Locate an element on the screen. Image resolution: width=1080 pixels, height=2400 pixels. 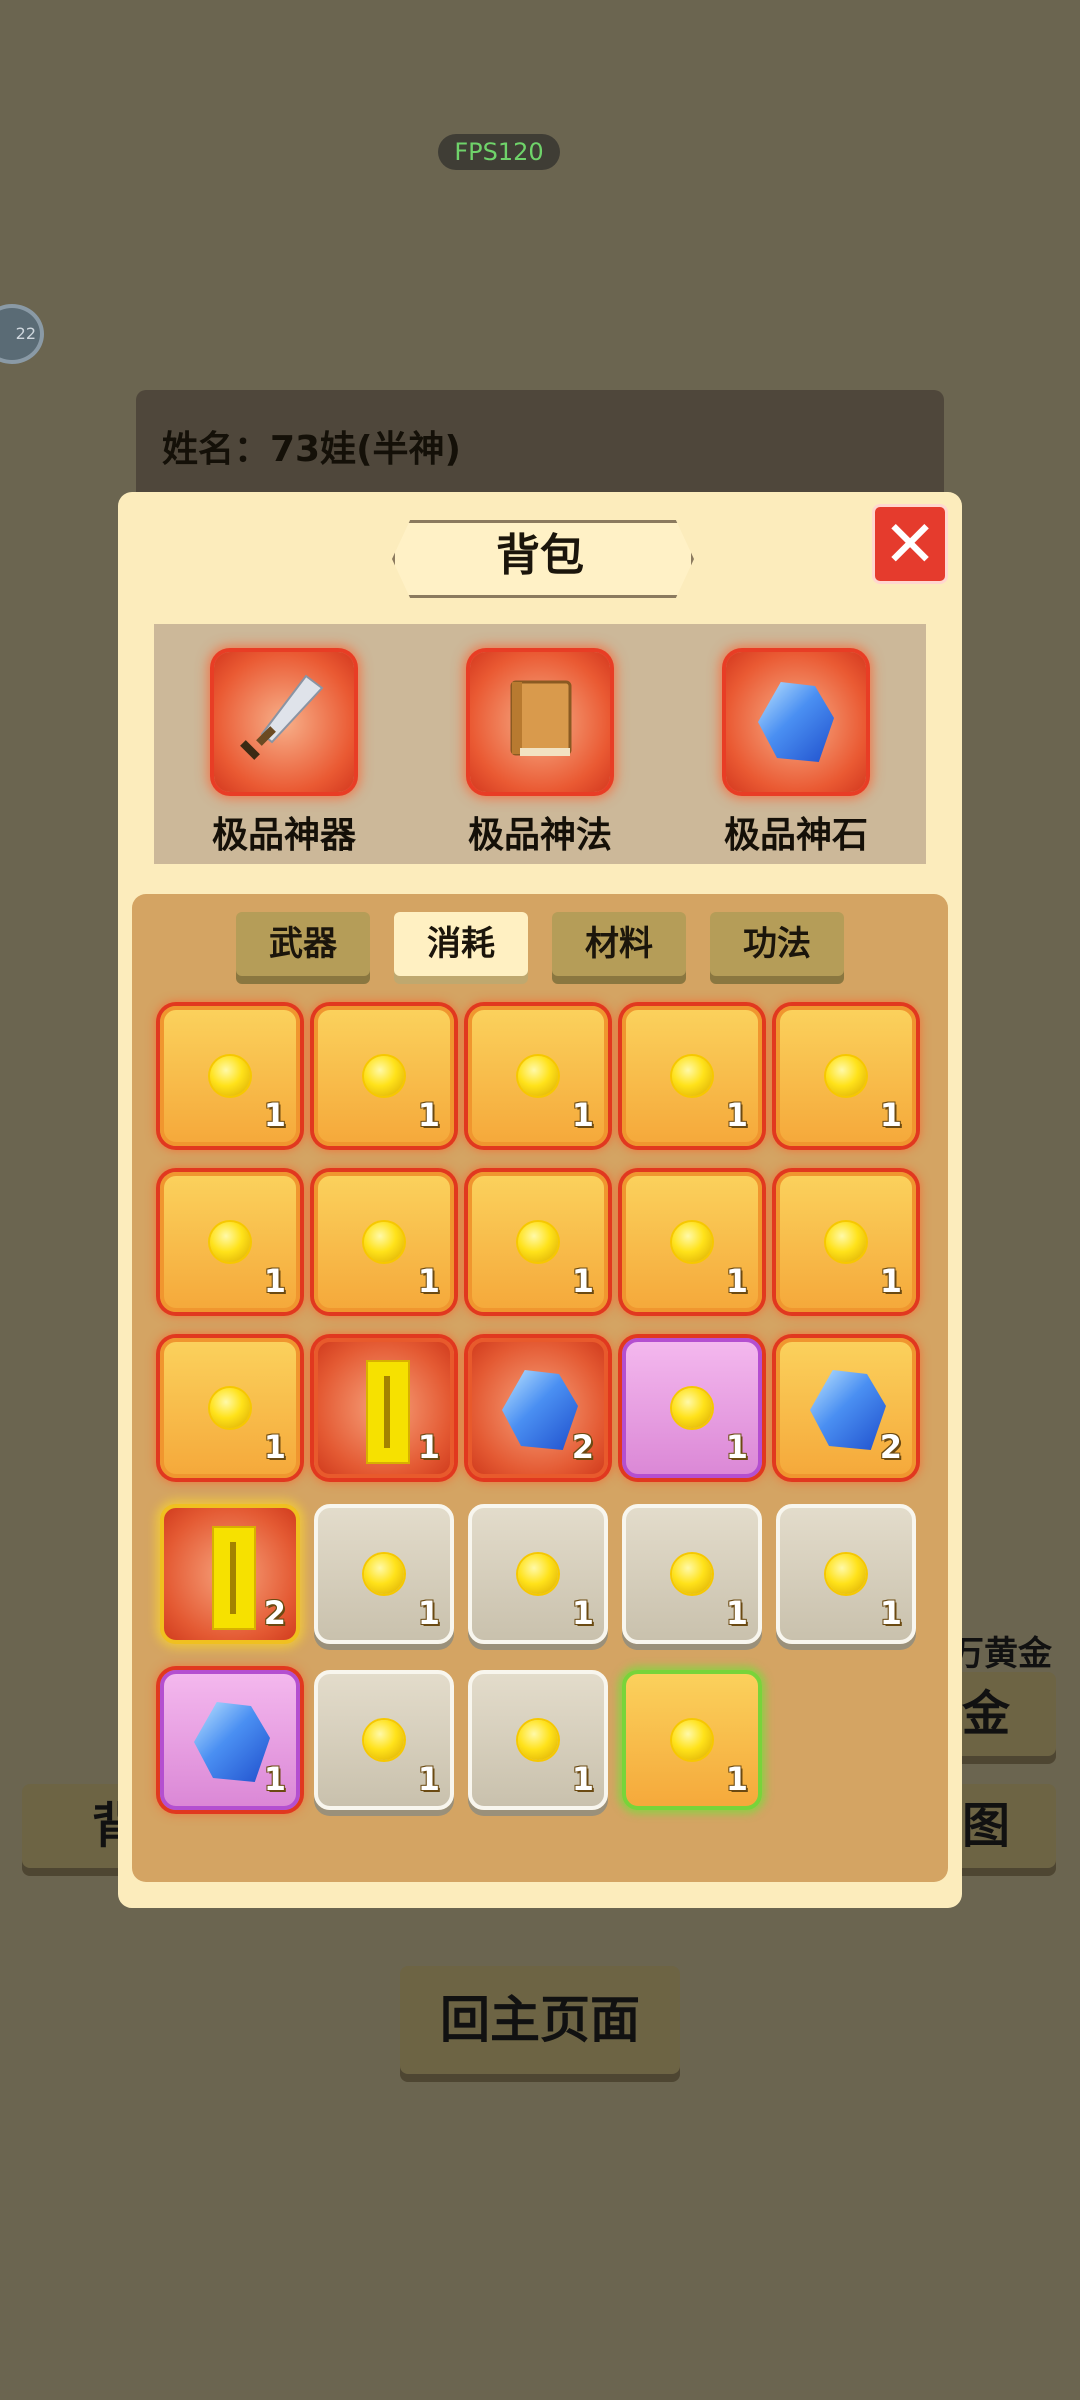
tab-consumables: 消耗 is located at coordinates (461, 944).